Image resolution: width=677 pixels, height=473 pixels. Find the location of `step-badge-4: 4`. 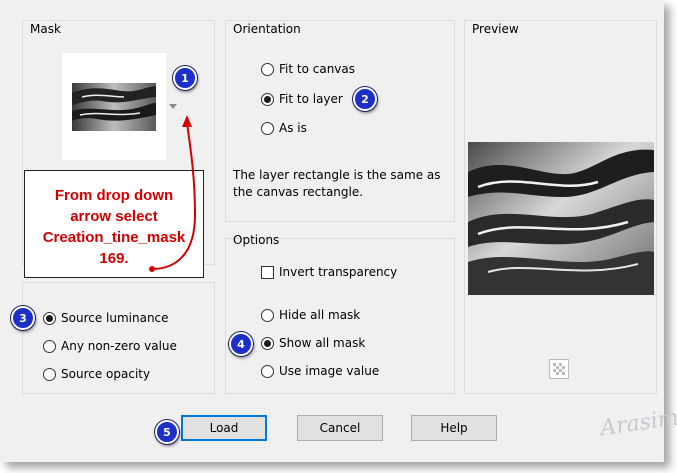

step-badge-4: 4 is located at coordinates (241, 344).